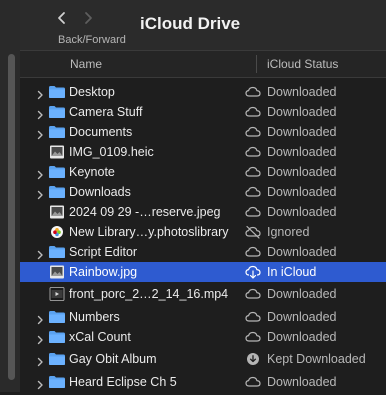 This screenshot has height=395, width=386. Describe the element at coordinates (103, 272) in the screenshot. I see `file-name: Rainbow.jpg` at that location.